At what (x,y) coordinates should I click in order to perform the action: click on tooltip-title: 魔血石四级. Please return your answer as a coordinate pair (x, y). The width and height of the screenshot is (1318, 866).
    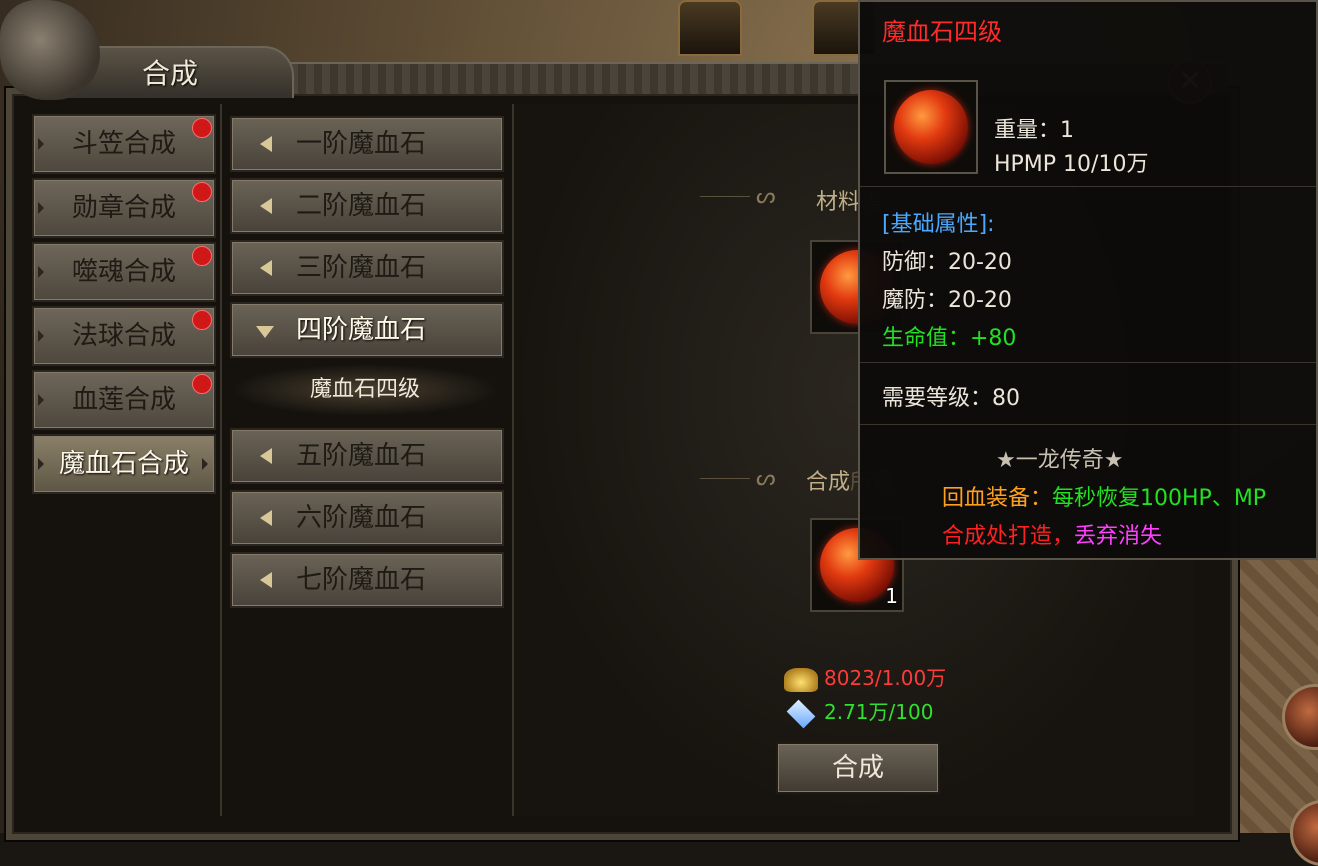
    Looking at the image, I should click on (942, 32).